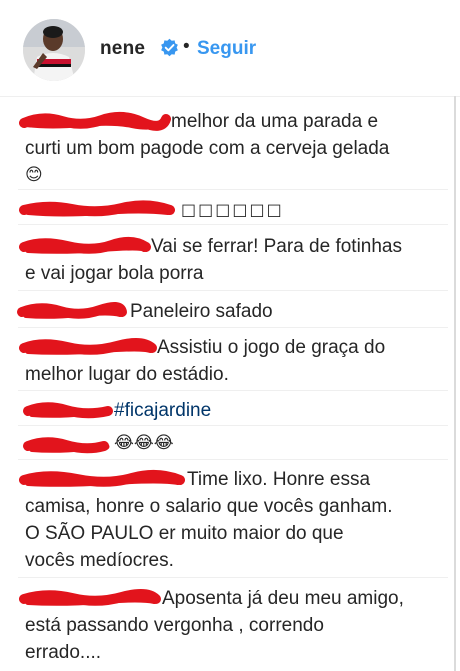 The width and height of the screenshot is (460, 671). I want to click on smile-emoji: 😊, so click(34, 175).